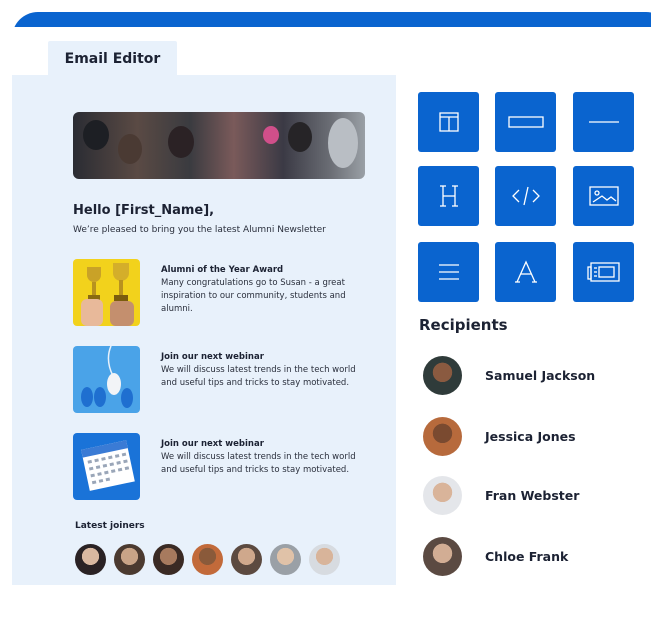 This screenshot has height=627, width=651. I want to click on latest-joiners-label: Latest joiners, so click(110, 526).